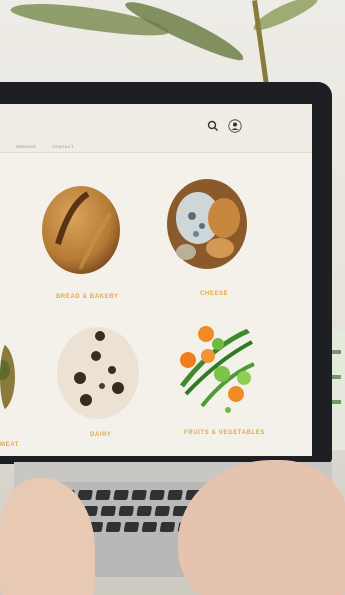 The height and width of the screenshot is (595, 345). Describe the element at coordinates (156, 128) in the screenshot. I see `site-header: SERVICE CONTACT` at that location.